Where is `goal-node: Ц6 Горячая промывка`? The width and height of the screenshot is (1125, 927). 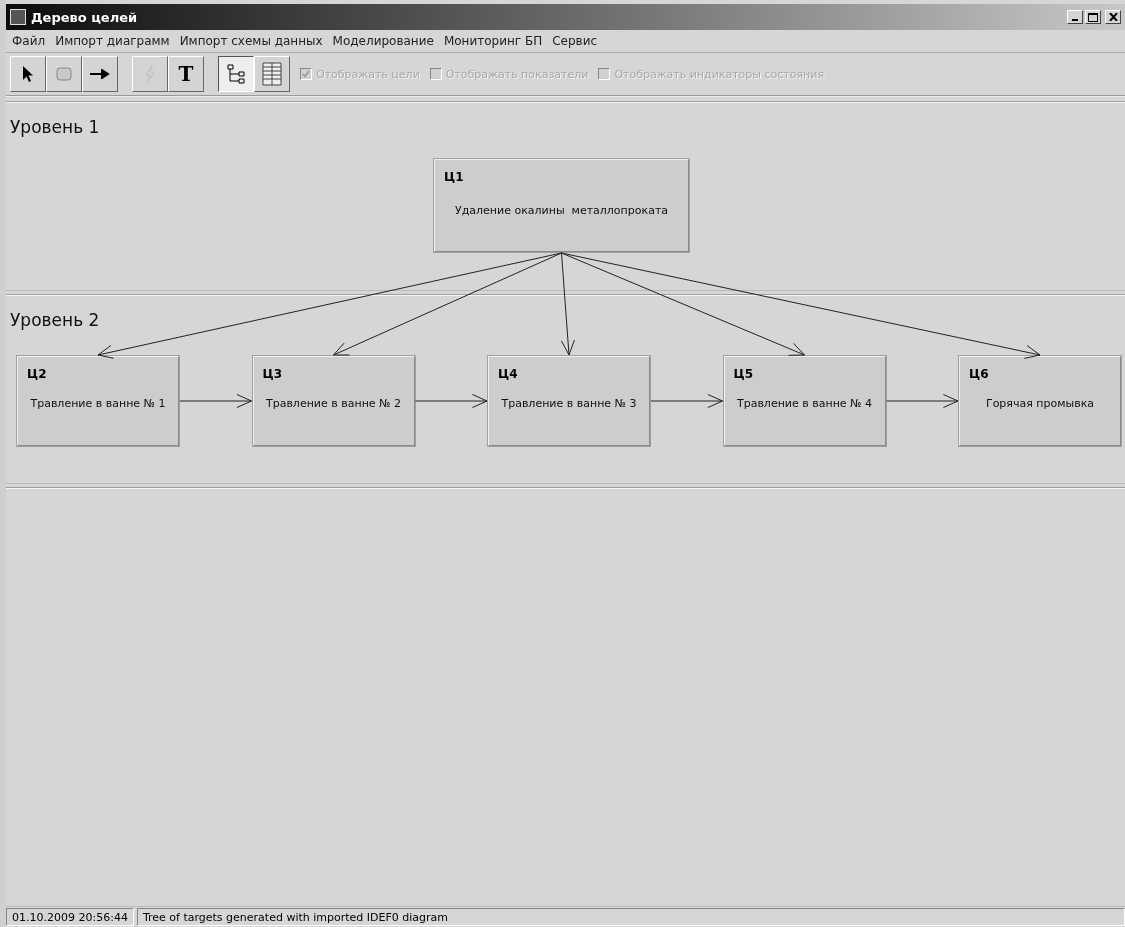
goal-node: Ц6 Горячая промывка is located at coordinates (1040, 401).